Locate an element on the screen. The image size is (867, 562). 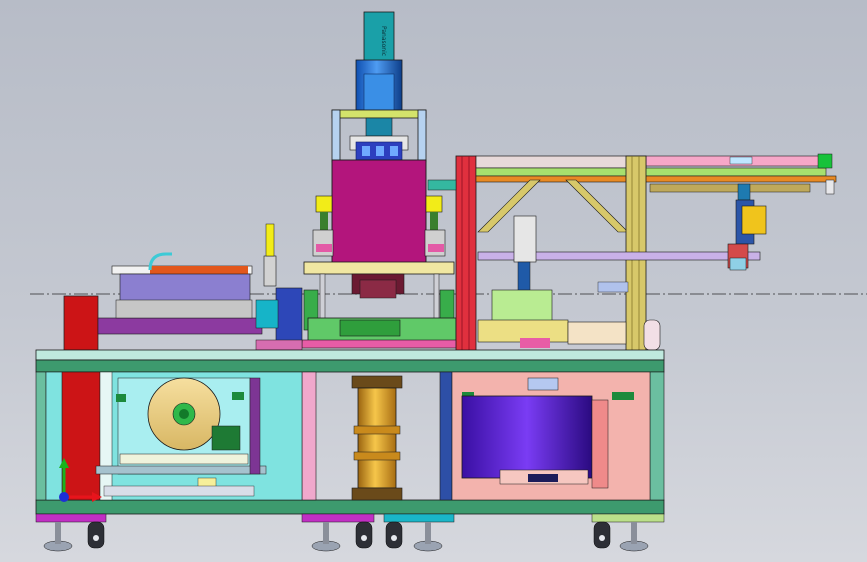
base-feet is located at coordinates (350, 532).